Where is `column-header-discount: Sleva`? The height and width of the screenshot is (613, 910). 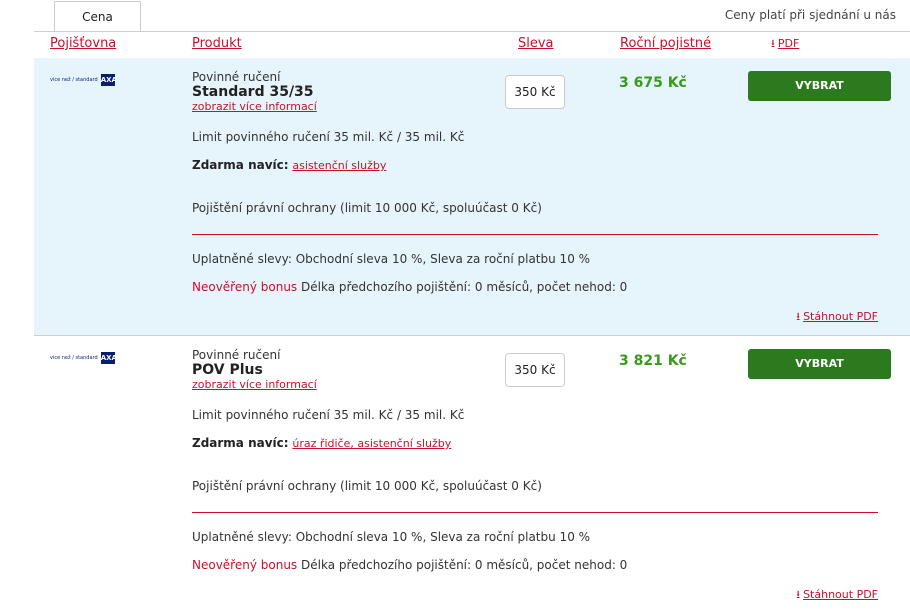 column-header-discount: Sleva is located at coordinates (536, 43).